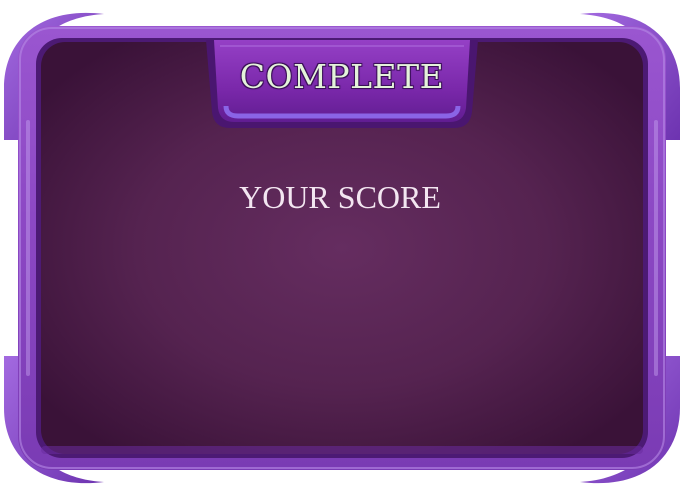 The height and width of the screenshot is (496, 684). What do you see at coordinates (340, 197) in the screenshot?
I see `score-label: YOUR SCORE` at bounding box center [340, 197].